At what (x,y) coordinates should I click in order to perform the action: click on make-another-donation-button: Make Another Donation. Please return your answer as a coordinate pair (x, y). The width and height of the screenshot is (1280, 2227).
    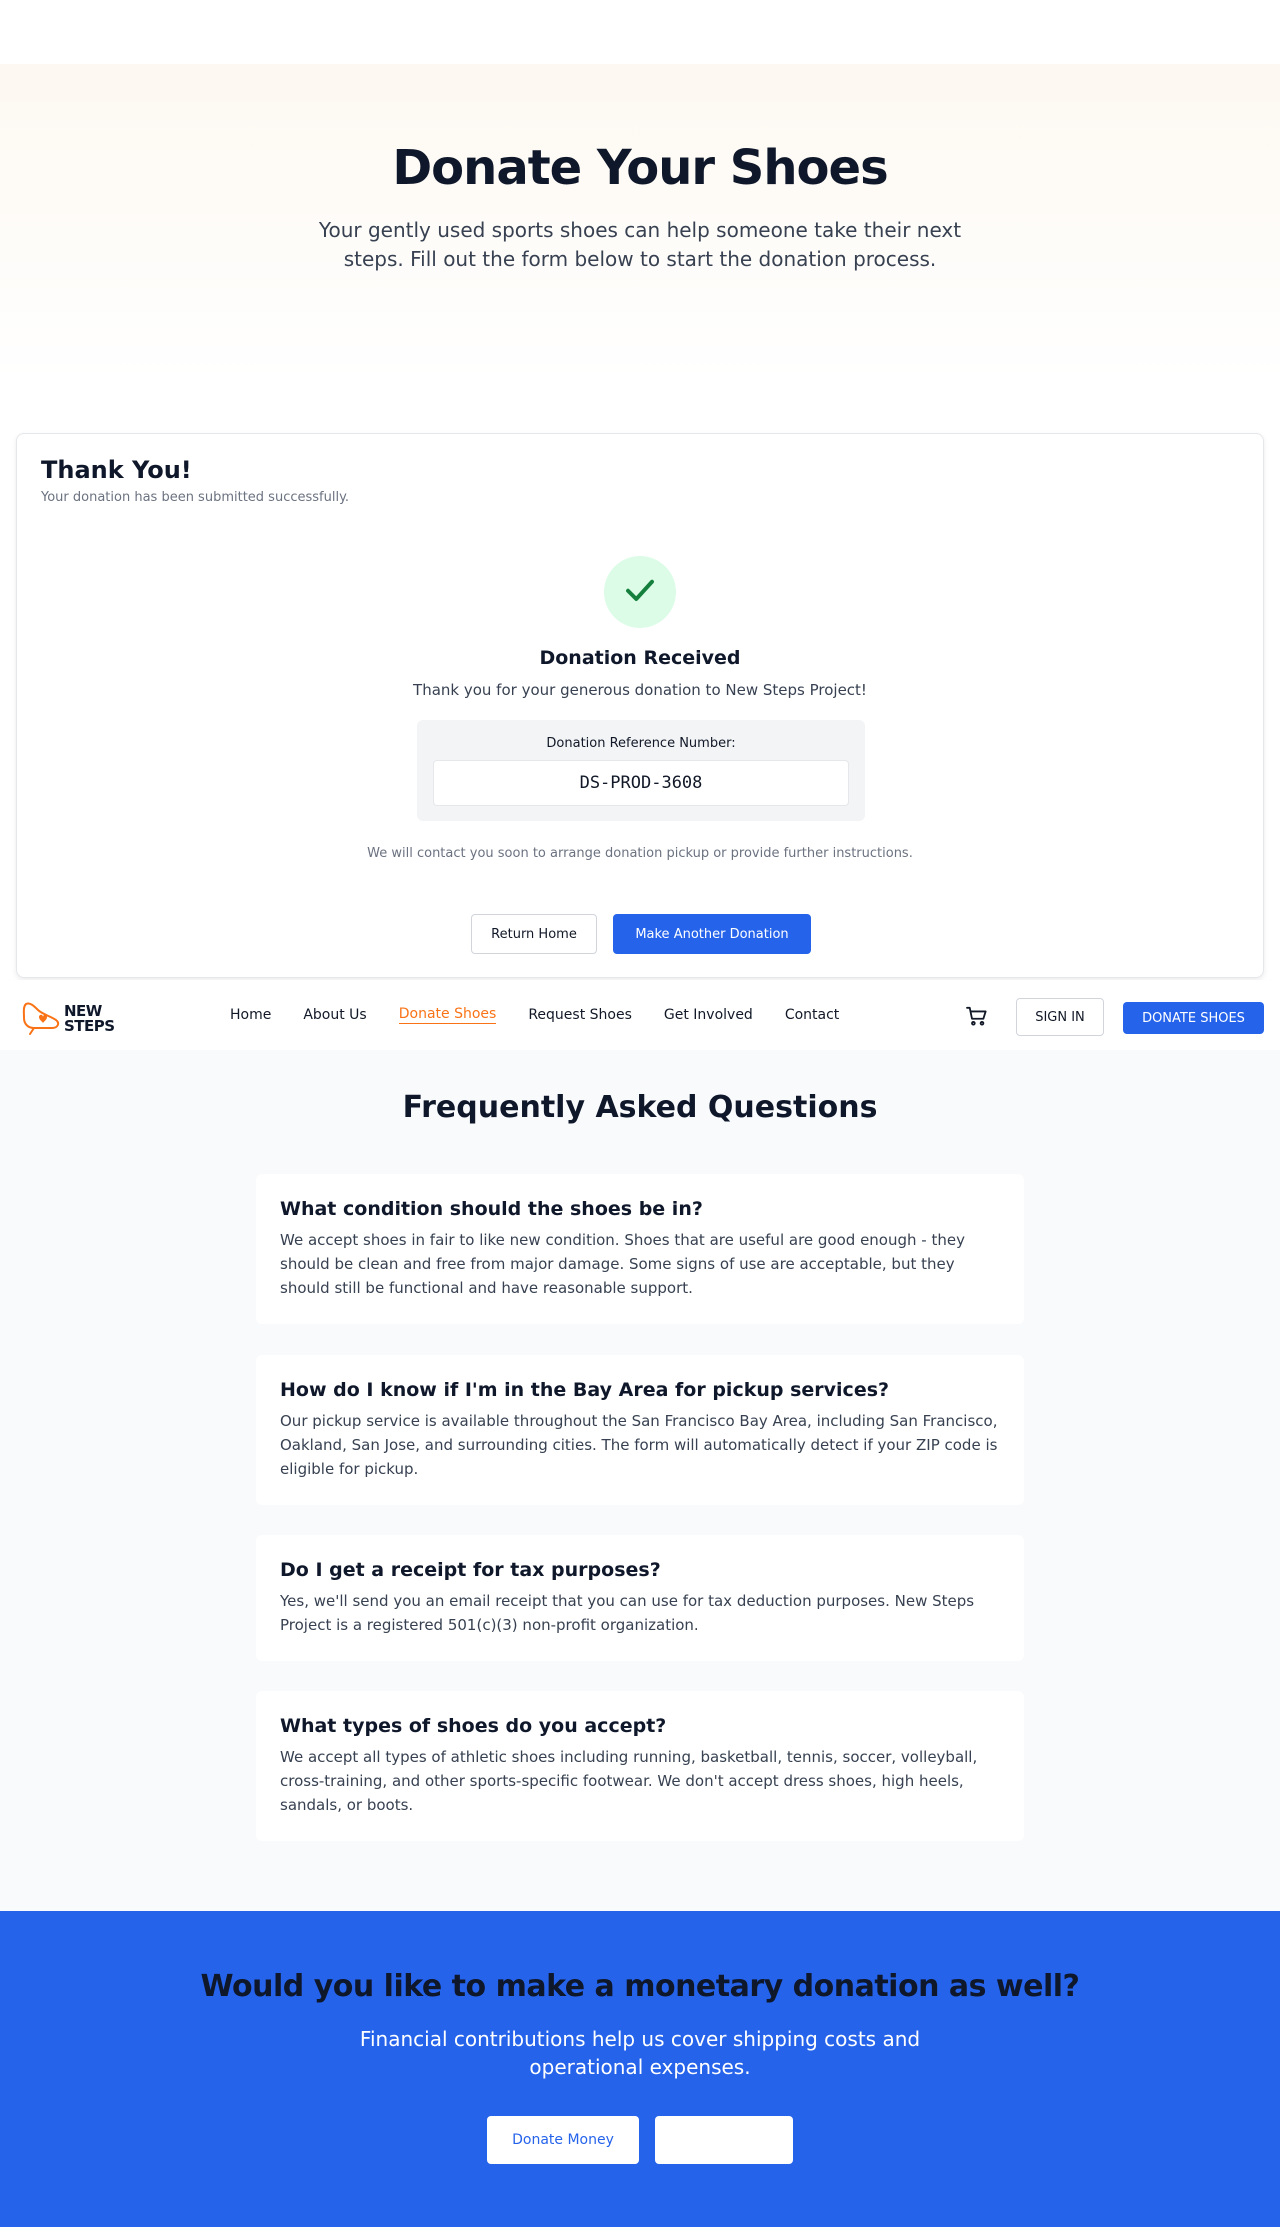
    Looking at the image, I should click on (712, 934).